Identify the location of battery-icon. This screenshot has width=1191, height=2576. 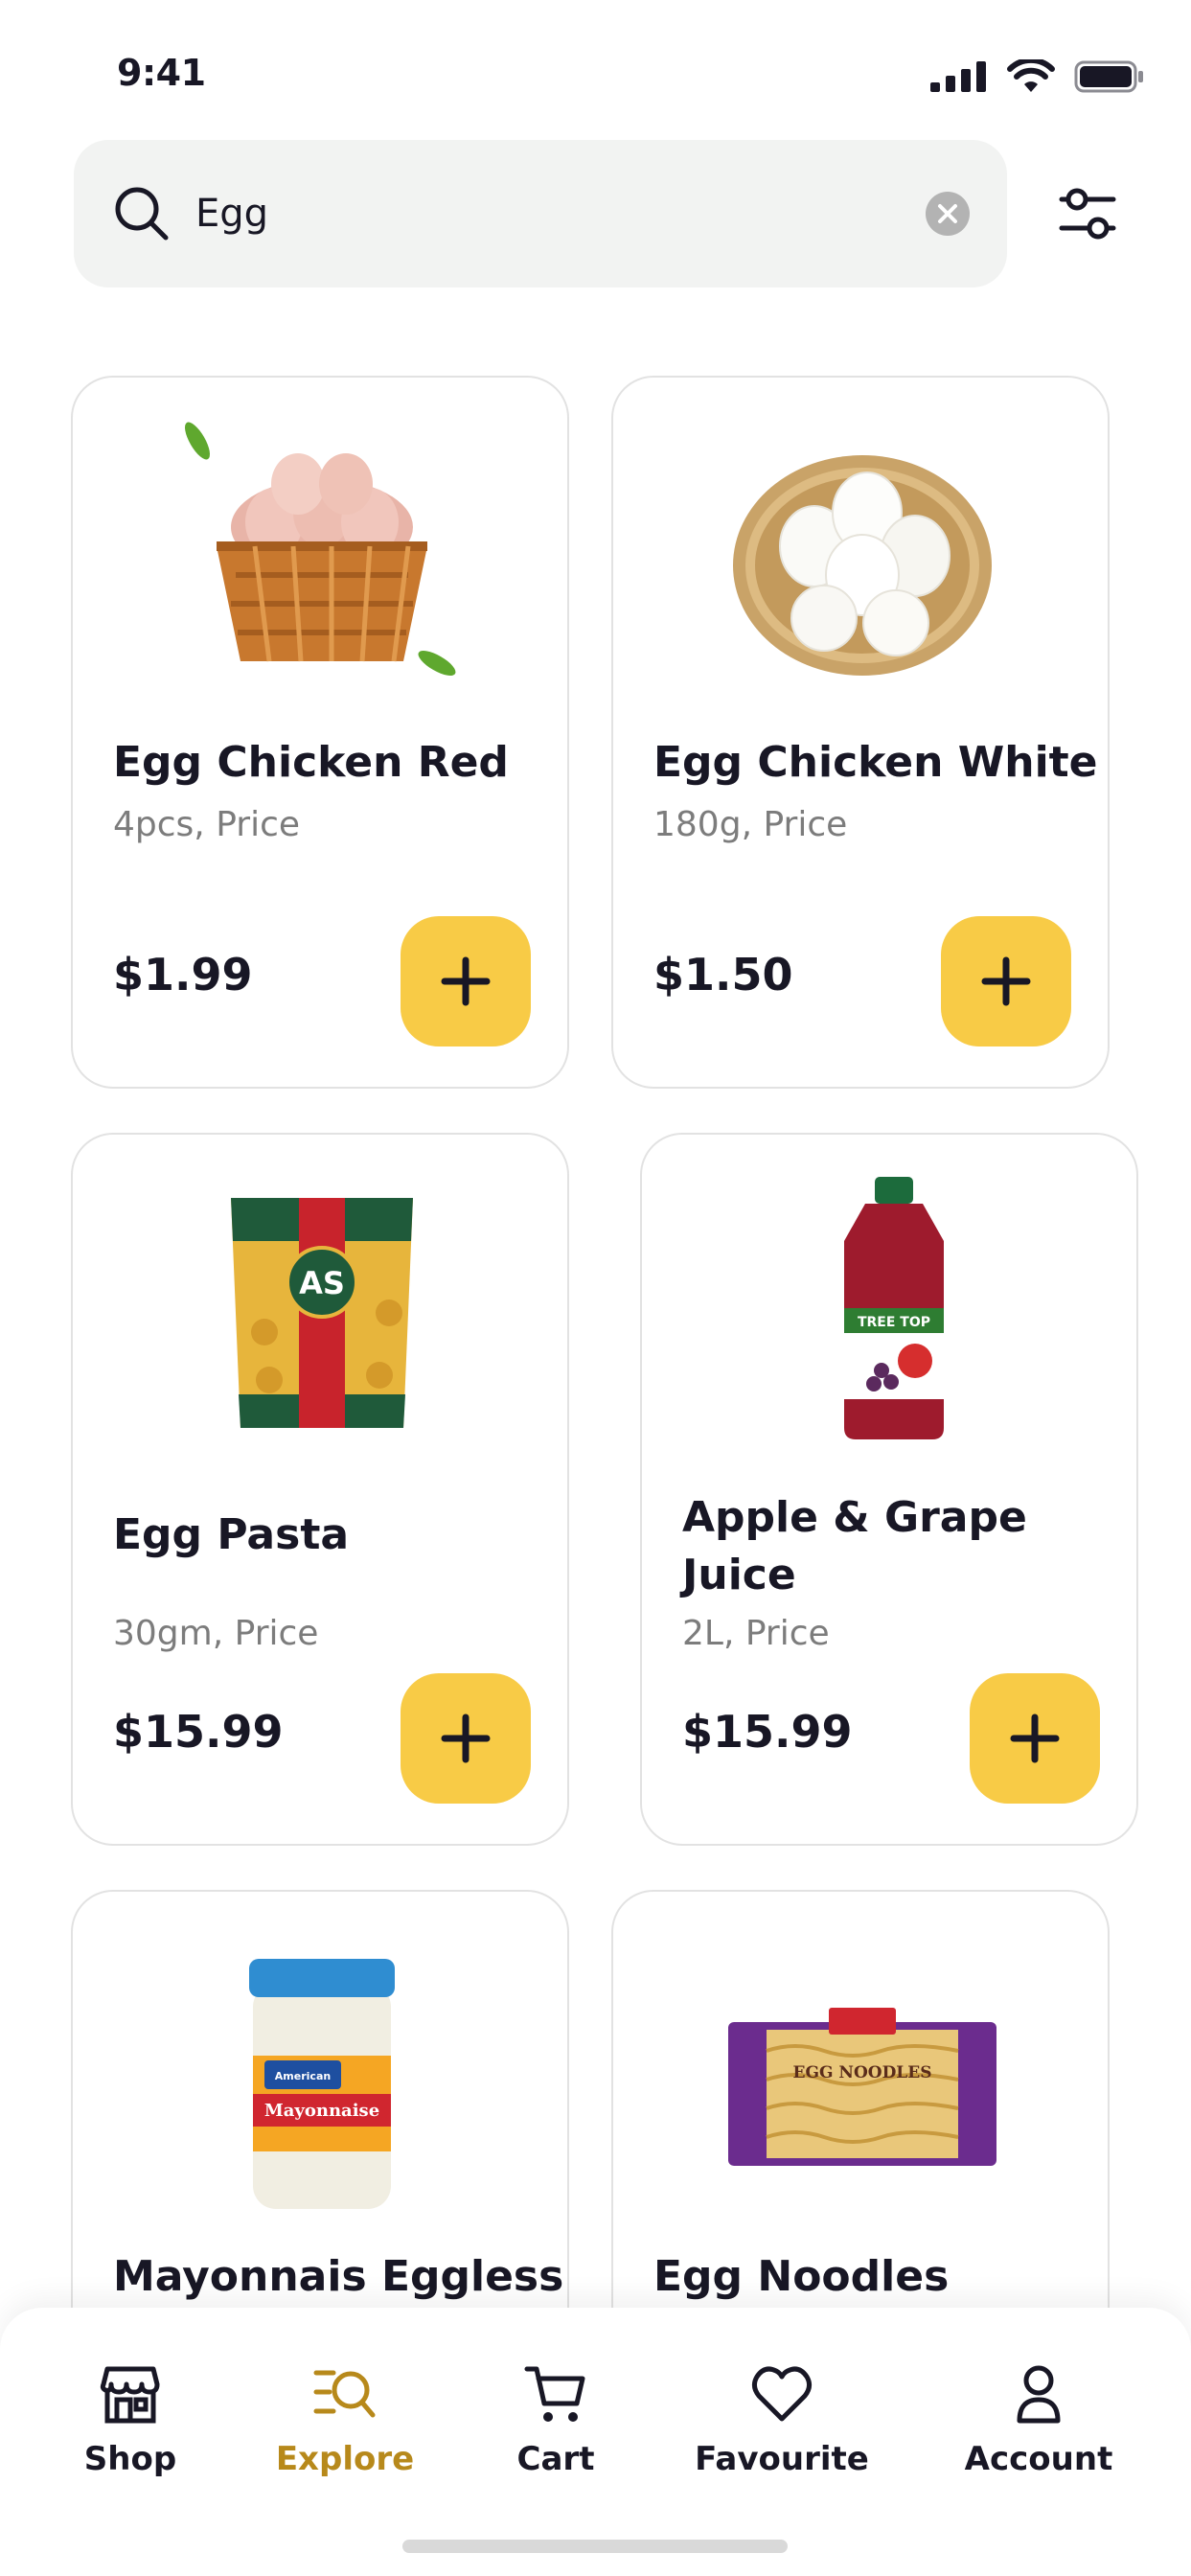
(1108, 76).